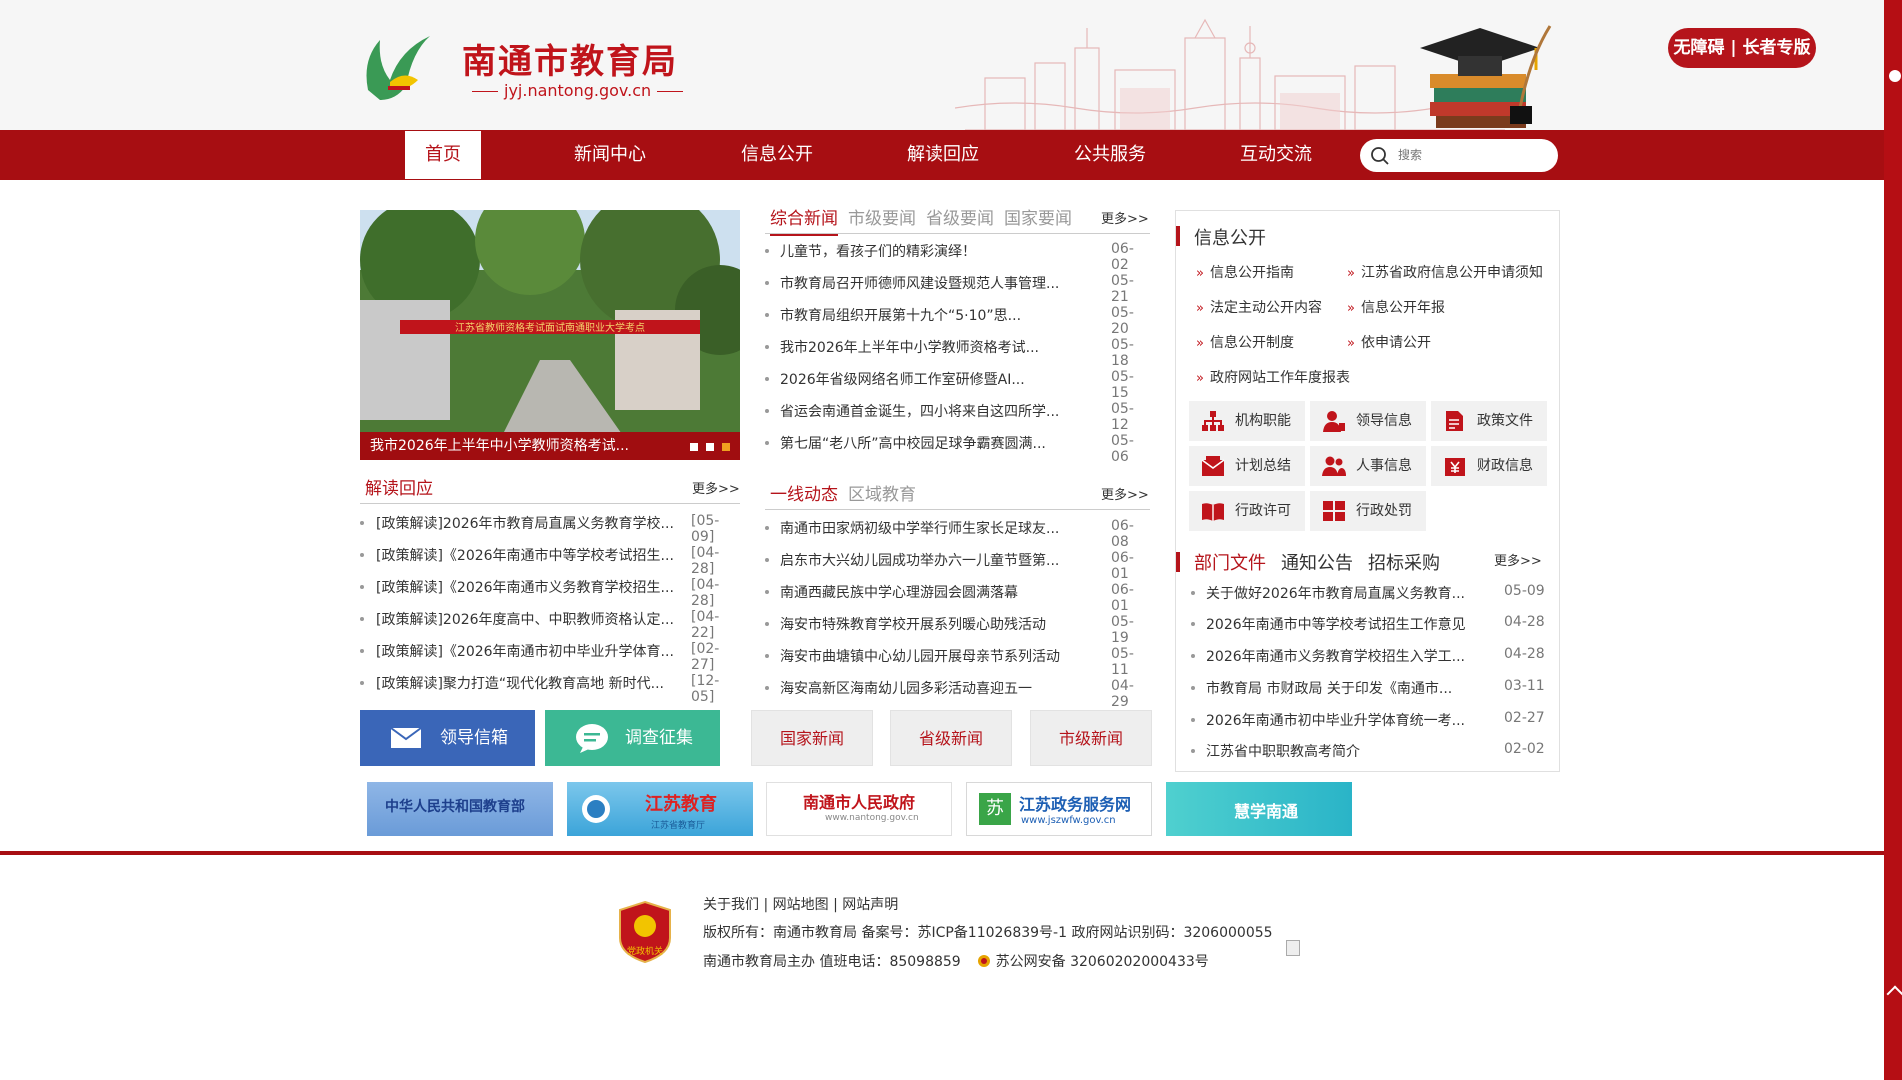 The image size is (1902, 1080). What do you see at coordinates (1368, 625) in the screenshot?
I see `list-item: 2026年南通市中等学校考试招生工作意见 04-28` at bounding box center [1368, 625].